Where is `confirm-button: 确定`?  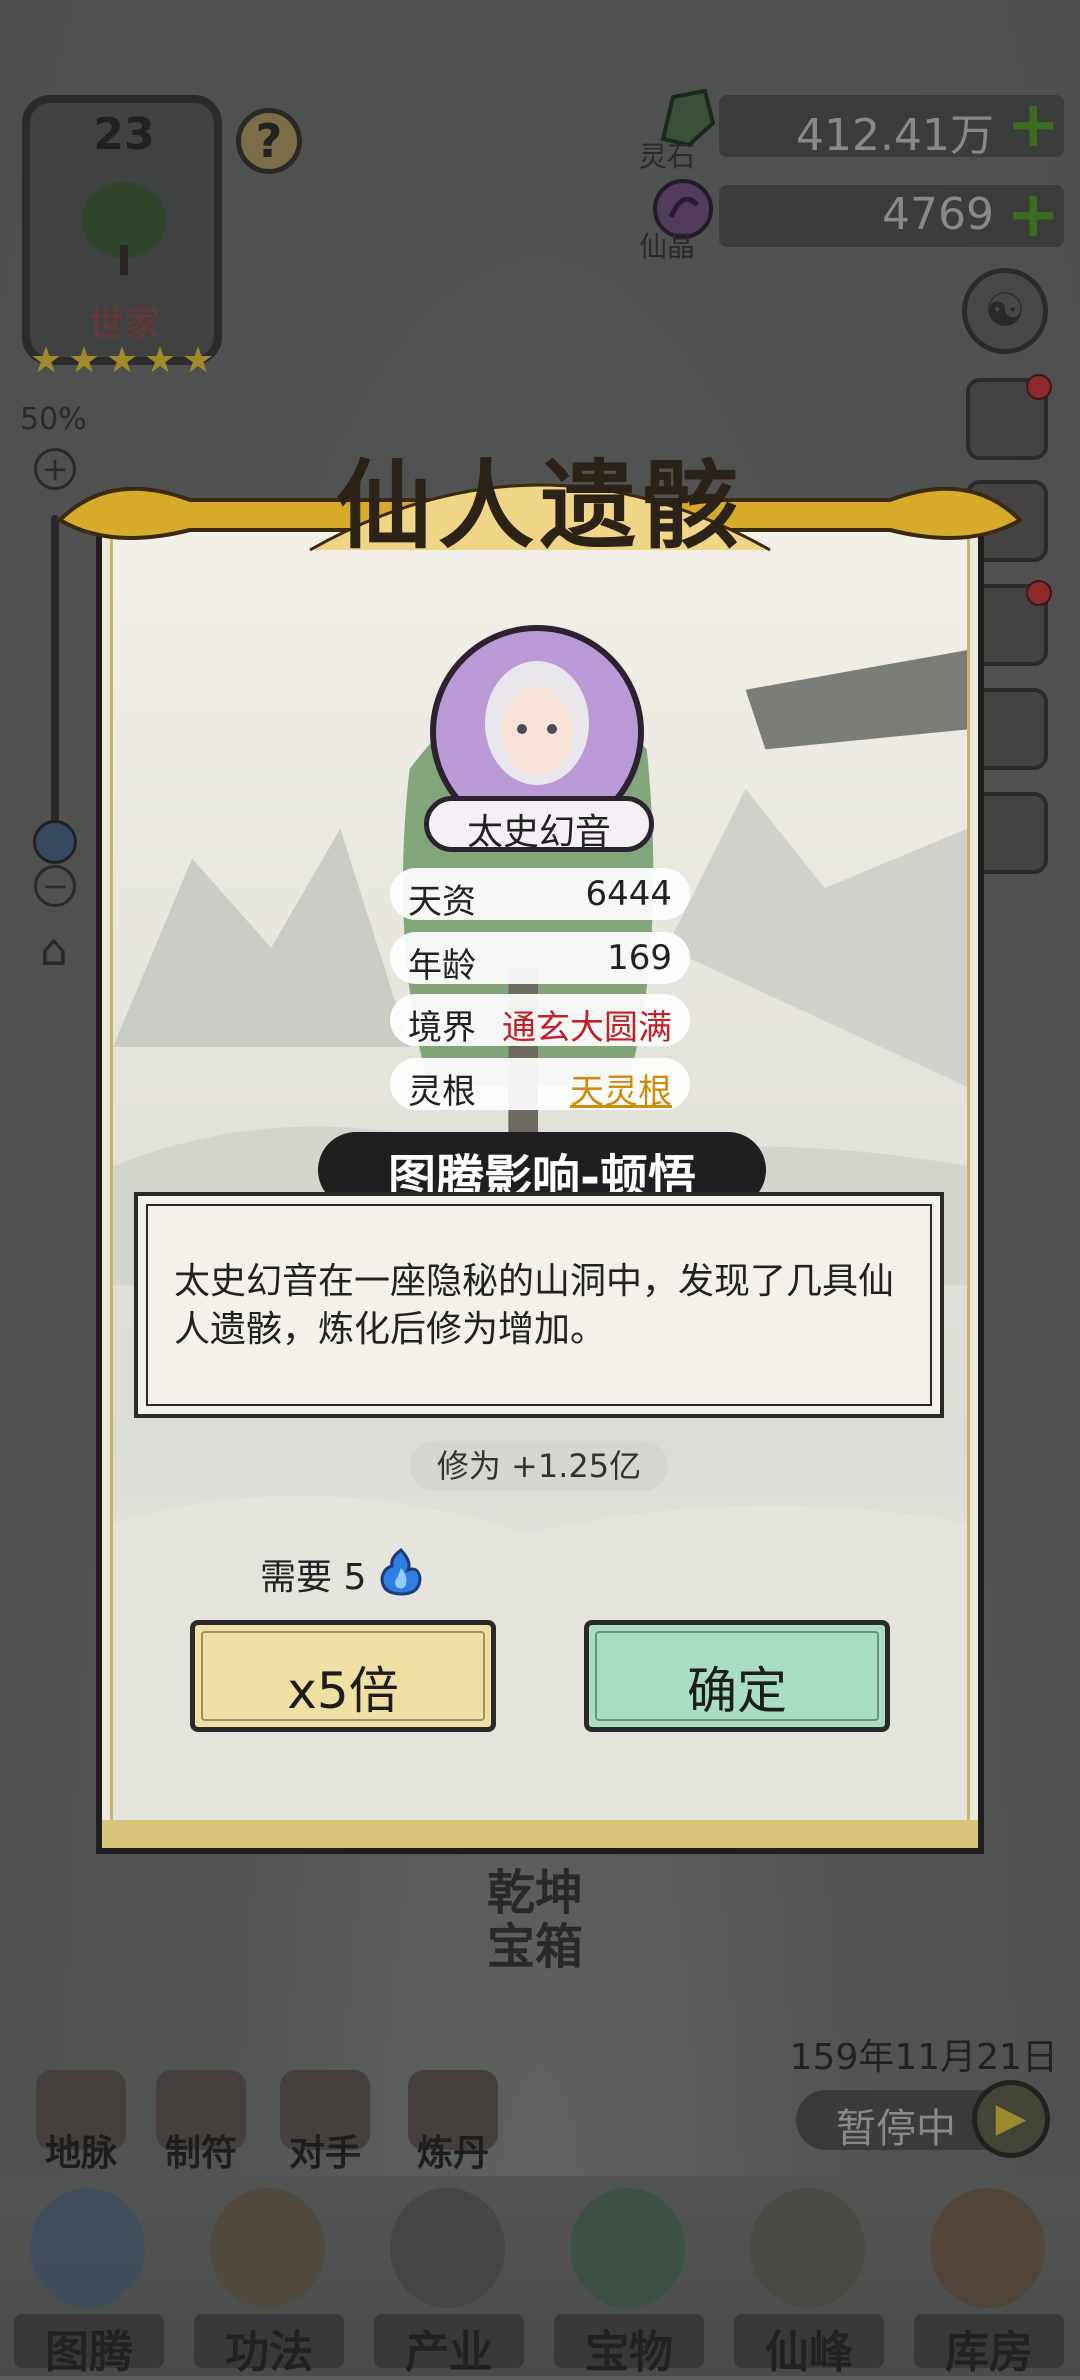 confirm-button: 确定 is located at coordinates (737, 1676).